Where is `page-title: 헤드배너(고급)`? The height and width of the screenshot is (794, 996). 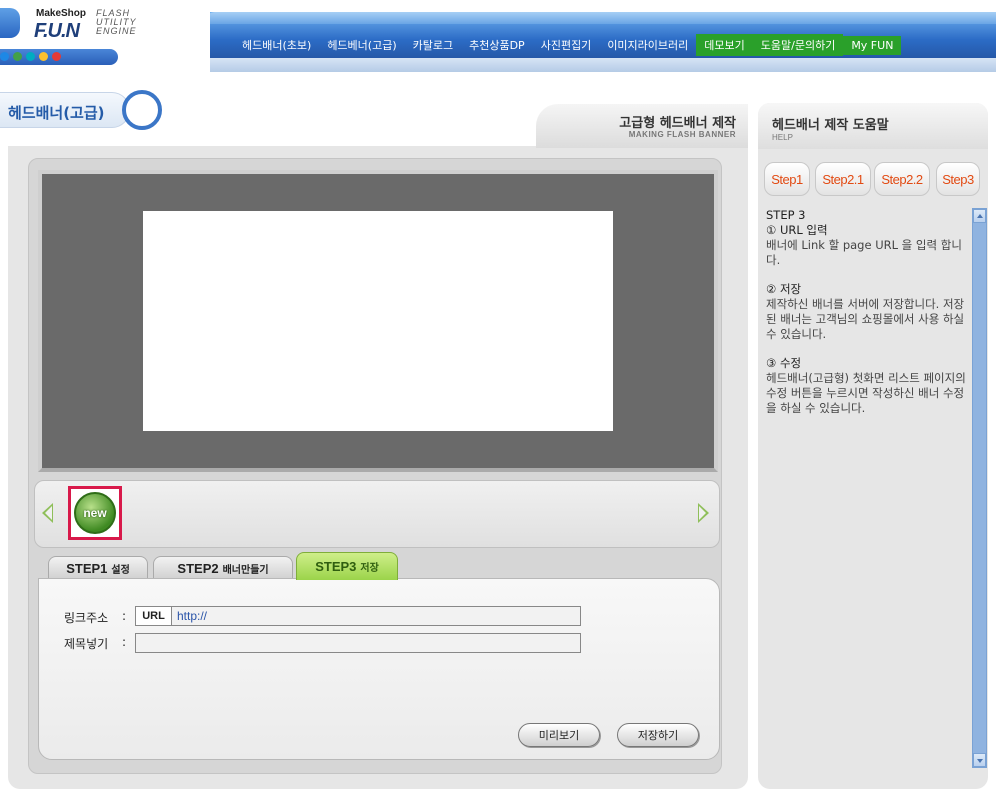 page-title: 헤드배너(고급) is located at coordinates (56, 113).